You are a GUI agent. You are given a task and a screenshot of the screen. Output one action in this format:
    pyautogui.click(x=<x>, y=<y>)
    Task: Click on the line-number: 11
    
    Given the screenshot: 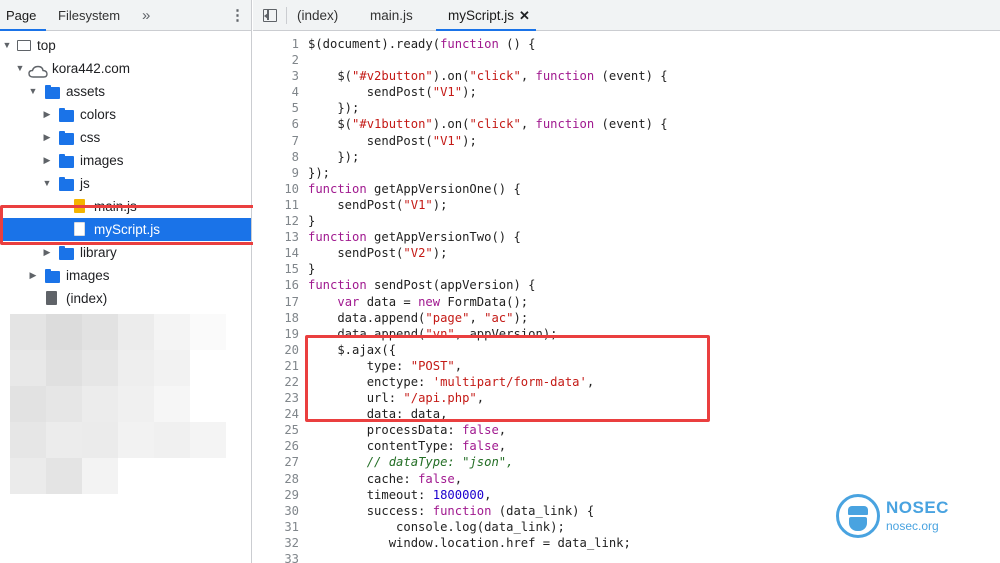 What is the action you would take?
    pyautogui.click(x=276, y=205)
    